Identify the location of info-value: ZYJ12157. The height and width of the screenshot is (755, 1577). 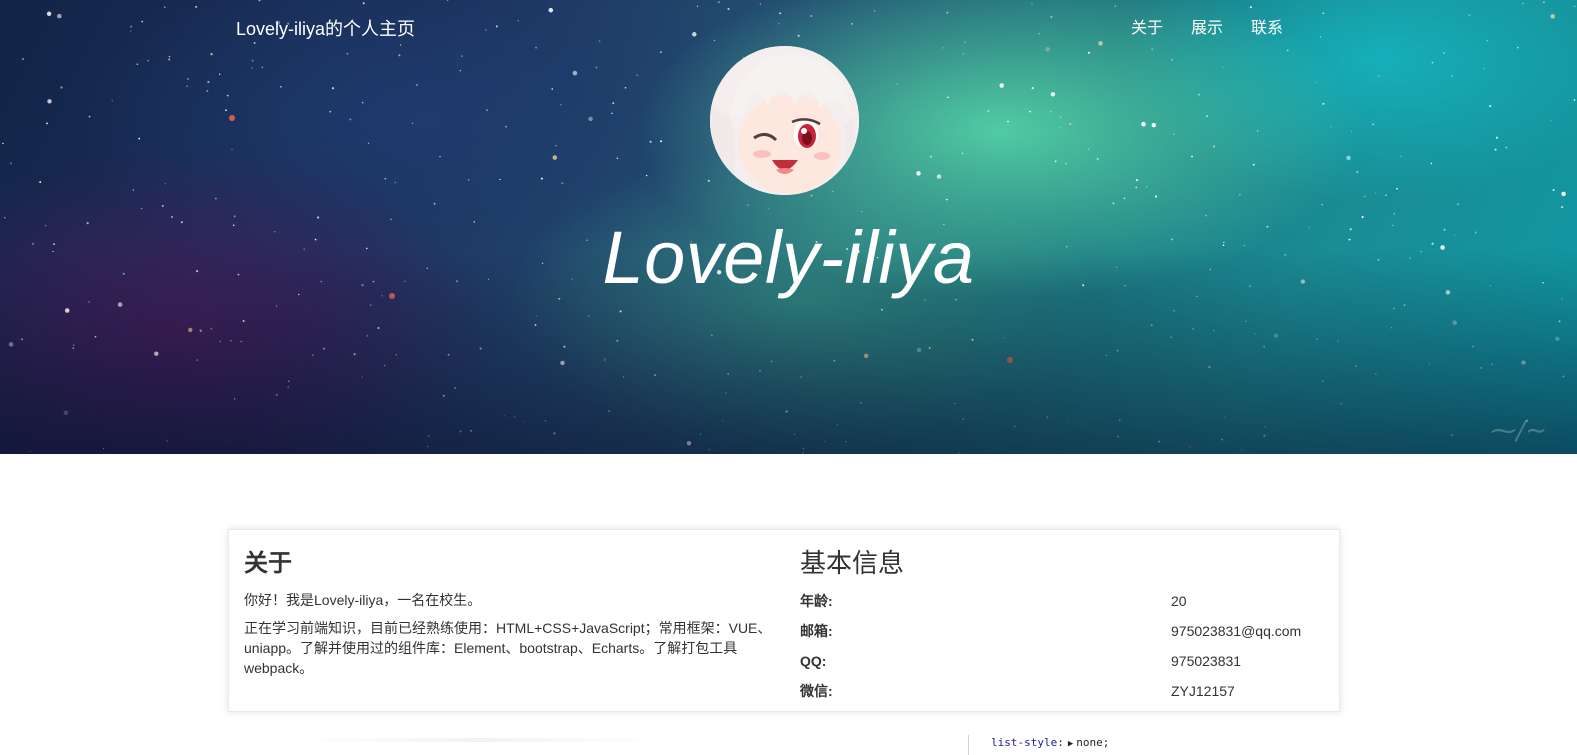
(1203, 691).